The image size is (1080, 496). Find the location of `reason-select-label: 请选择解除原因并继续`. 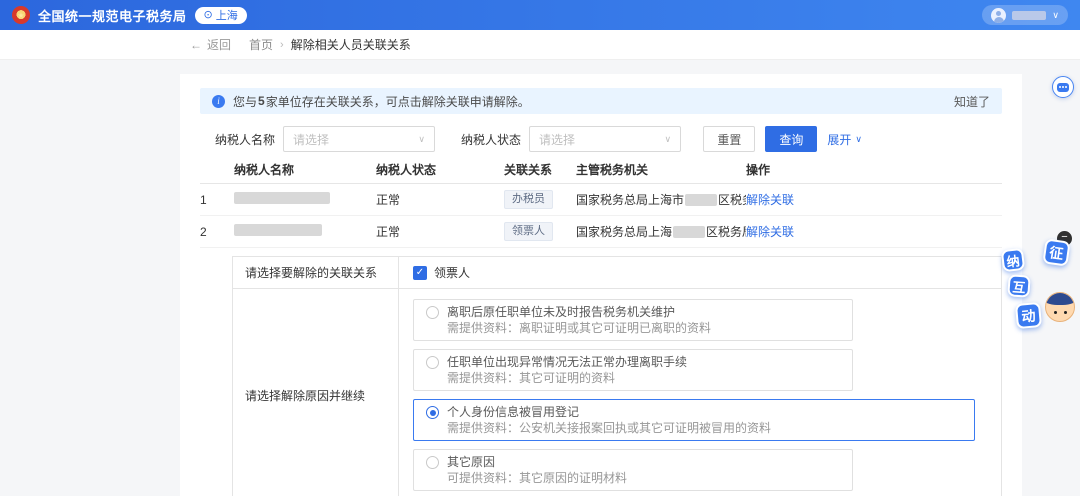

reason-select-label: 请选择解除原因并继续 is located at coordinates (316, 392).